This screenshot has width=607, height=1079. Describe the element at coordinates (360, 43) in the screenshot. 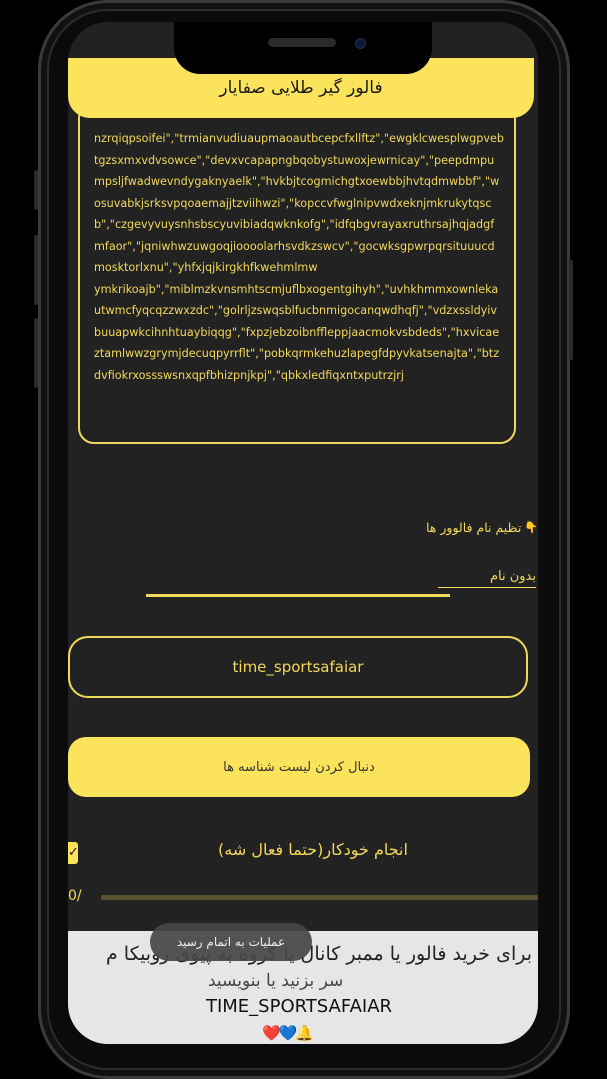

I see `camera-icon` at that location.